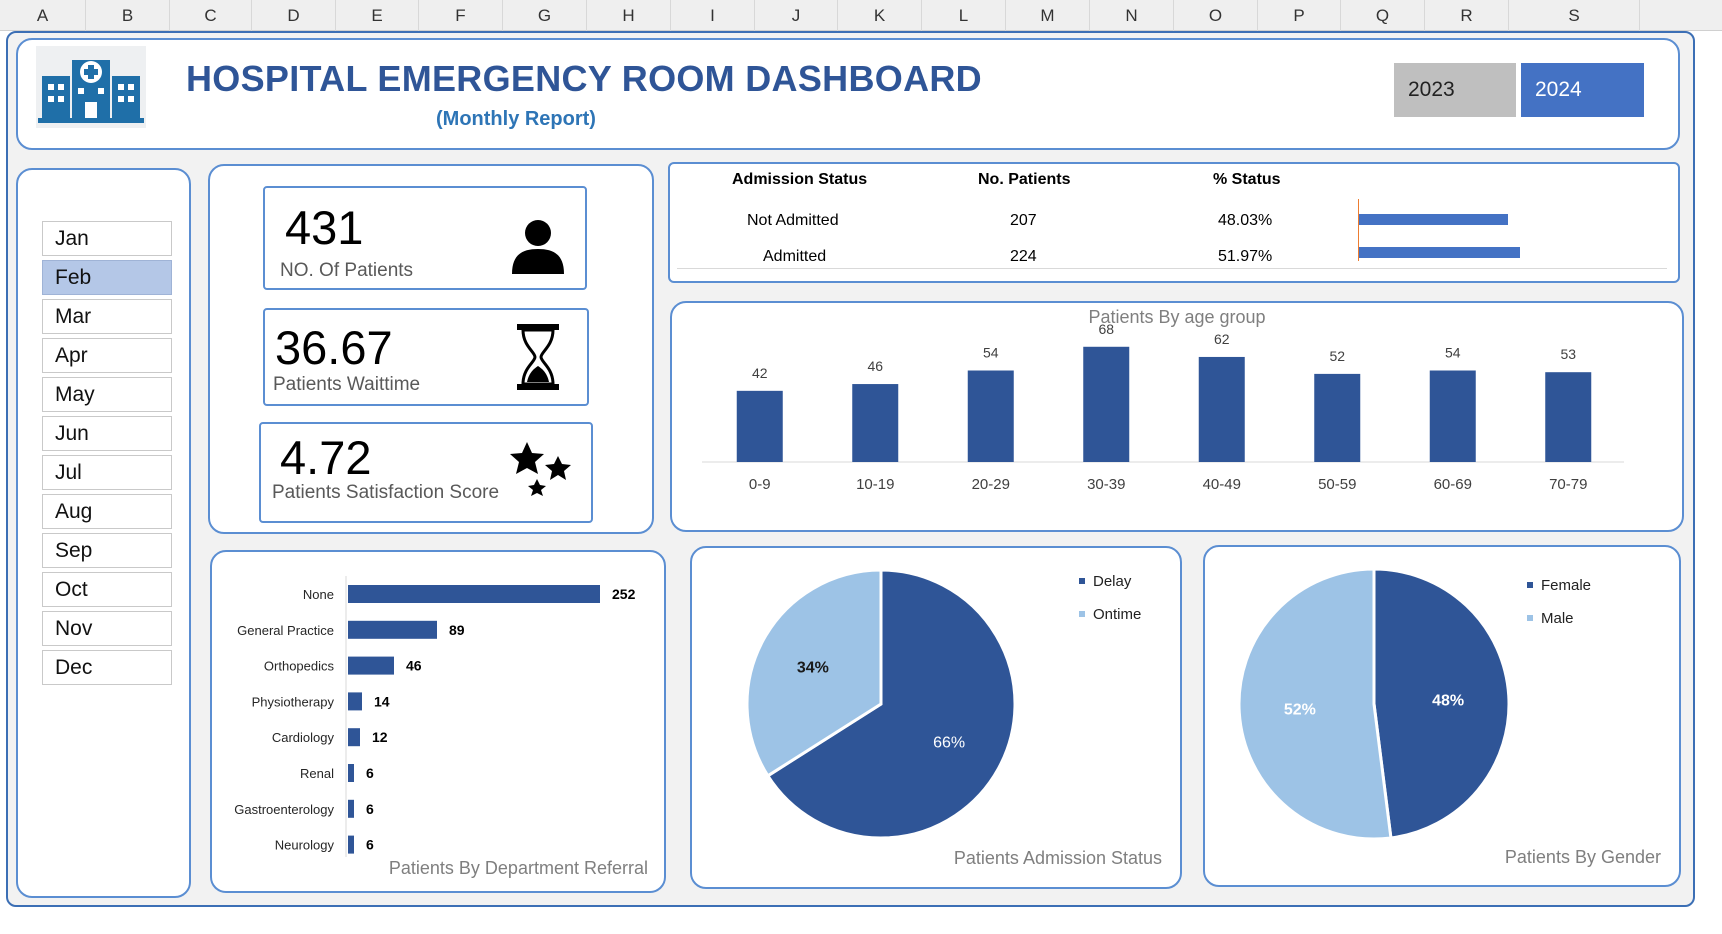 The height and width of the screenshot is (934, 1722). Describe the element at coordinates (293, 701) in the screenshot. I see `tick-label: Physiotherapy` at that location.